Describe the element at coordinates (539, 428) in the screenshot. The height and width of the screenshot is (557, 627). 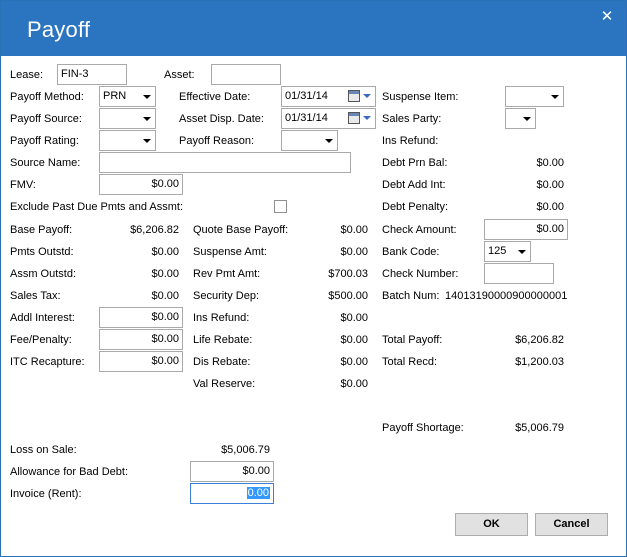
I see `payoff-shortage-value: $5,006.79` at that location.